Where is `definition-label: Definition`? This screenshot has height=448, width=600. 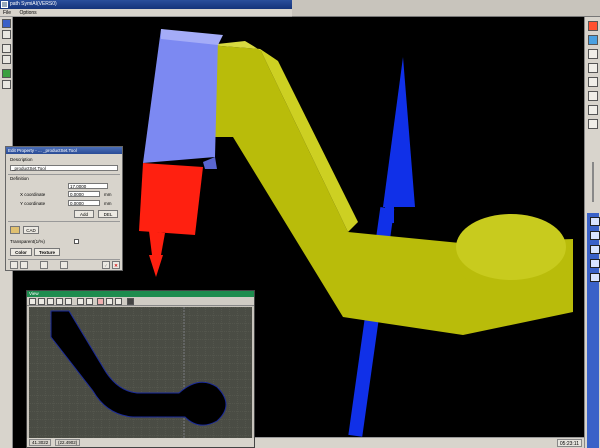 definition-label: Definition is located at coordinates (19, 178).